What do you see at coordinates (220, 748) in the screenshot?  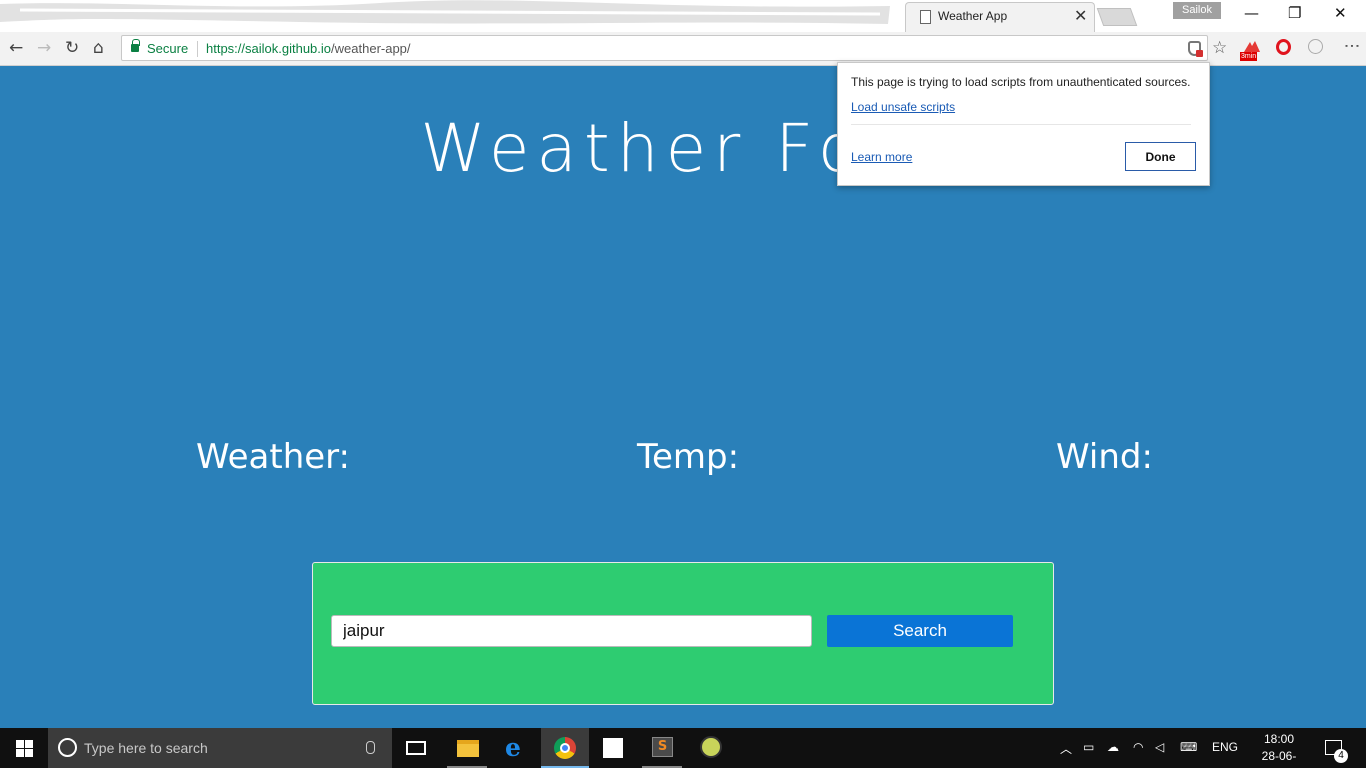 I see `taskbar-search-box: Type here to search` at bounding box center [220, 748].